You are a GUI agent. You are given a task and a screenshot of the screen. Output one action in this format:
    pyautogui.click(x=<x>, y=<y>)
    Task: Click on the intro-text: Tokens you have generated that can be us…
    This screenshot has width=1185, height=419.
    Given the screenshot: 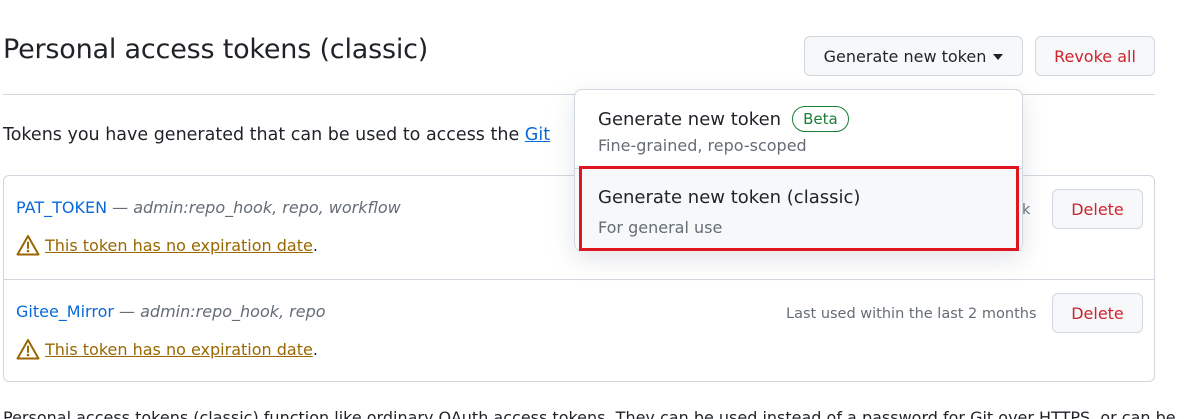 What is the action you would take?
    pyautogui.click(x=276, y=135)
    